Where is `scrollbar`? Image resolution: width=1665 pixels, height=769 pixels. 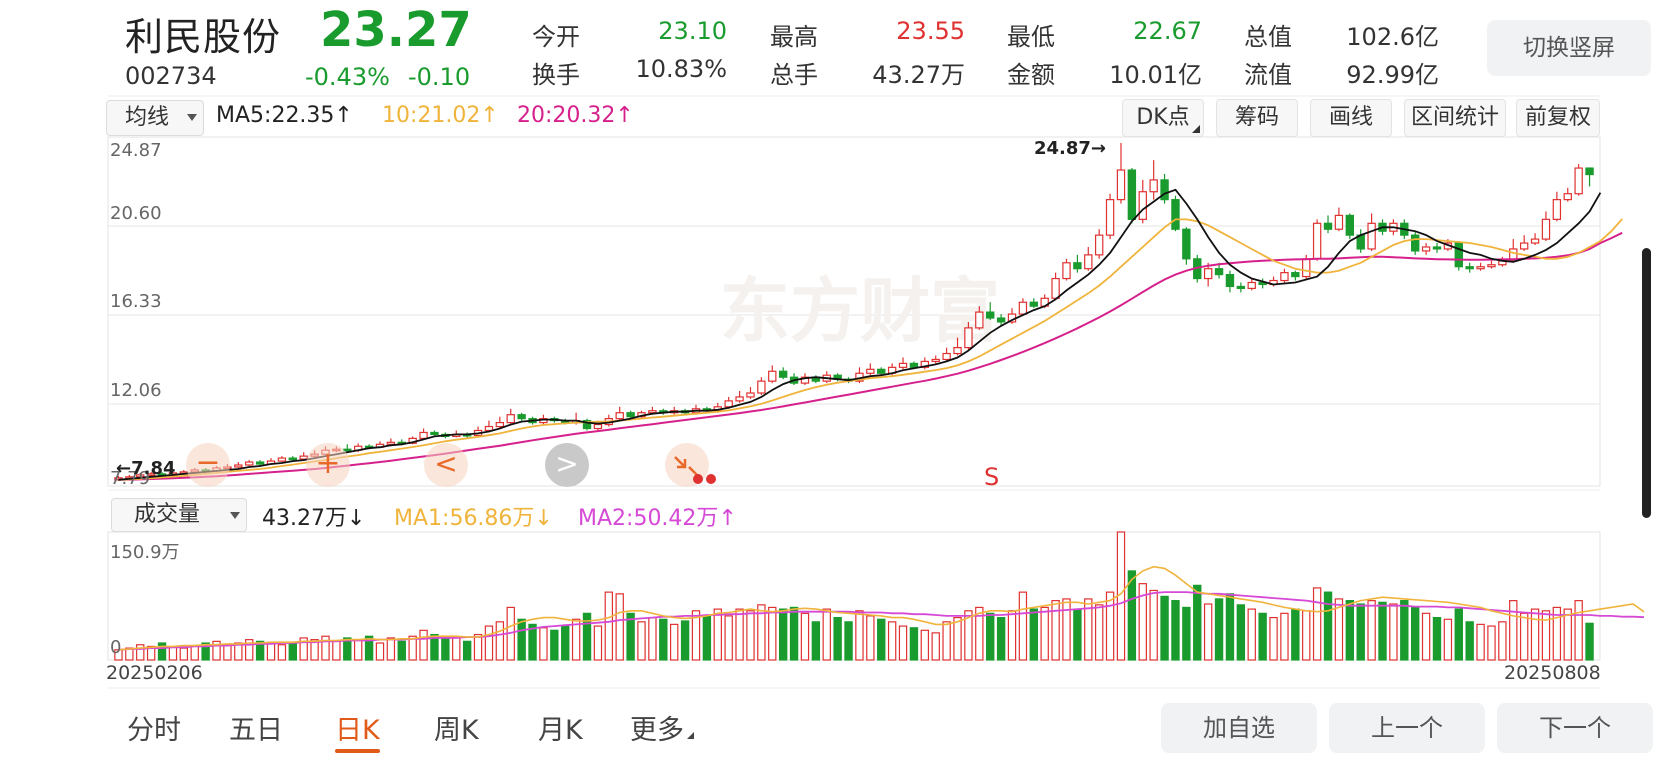 scrollbar is located at coordinates (1646, 383).